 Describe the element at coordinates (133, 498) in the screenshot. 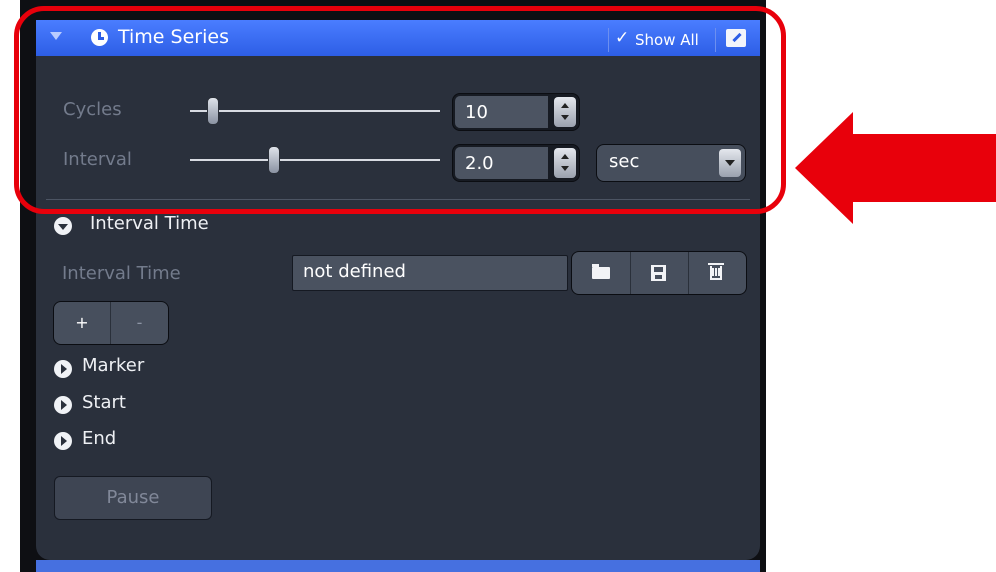

I see `pause-button: Pause` at that location.